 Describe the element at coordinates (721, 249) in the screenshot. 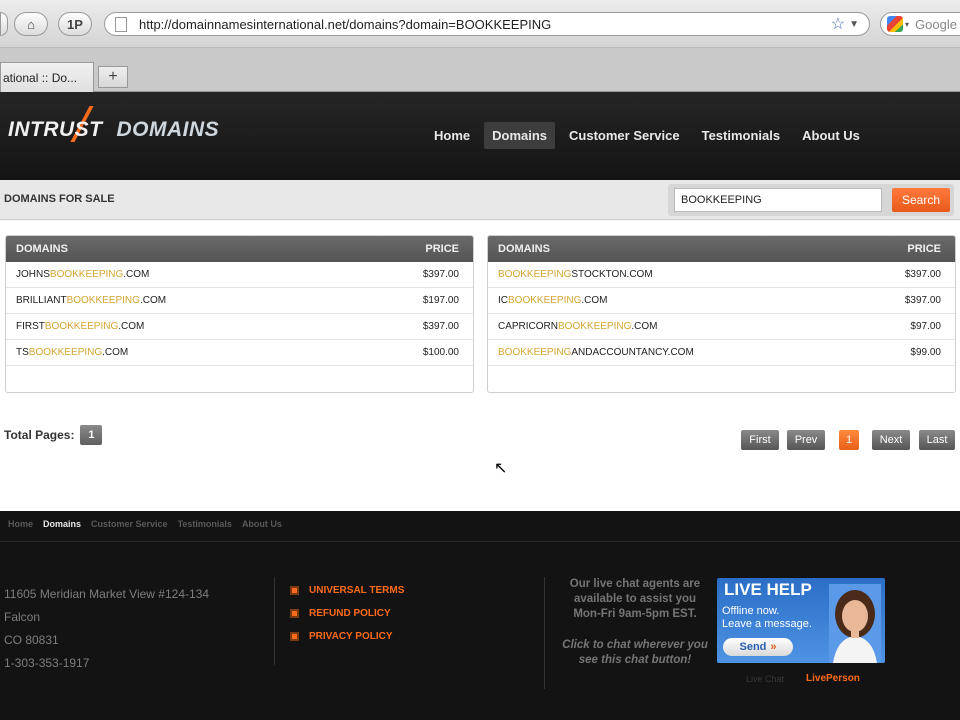

I see `table-header: DOMAINS PRICE` at that location.